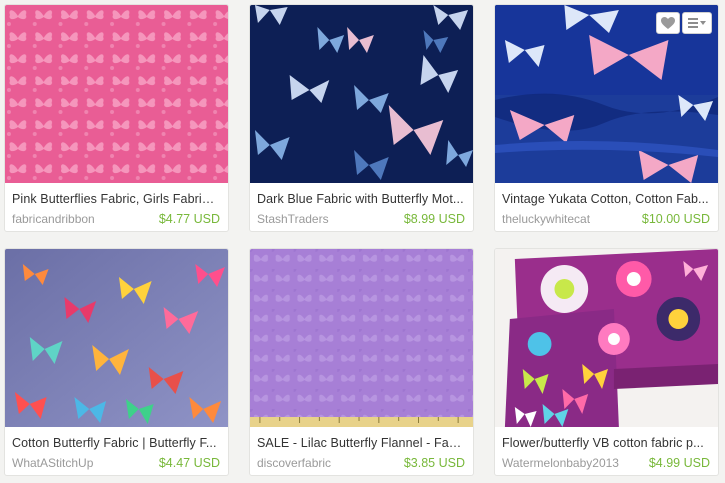 The width and height of the screenshot is (725, 483). I want to click on shop-name: fabricandribbon, so click(53, 219).